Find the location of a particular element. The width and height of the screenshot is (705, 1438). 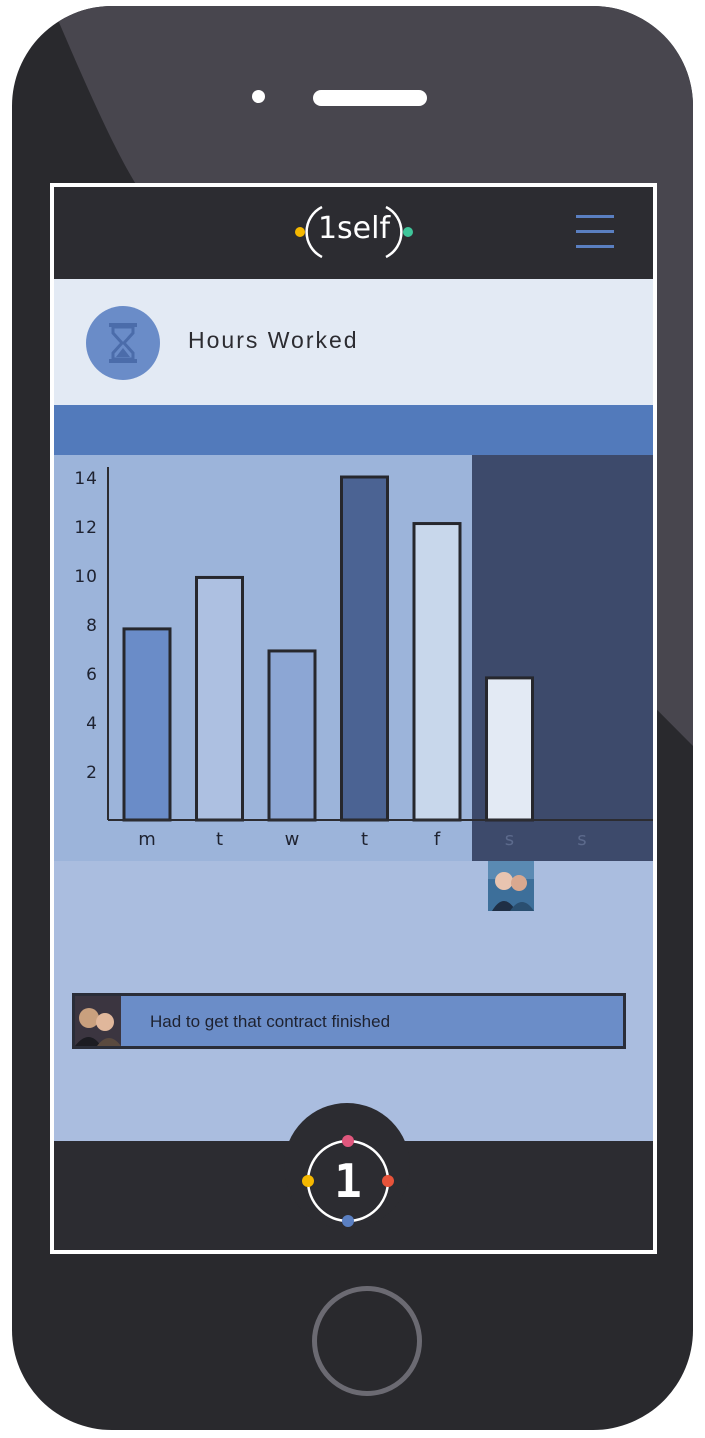

home-button is located at coordinates (367, 1341).